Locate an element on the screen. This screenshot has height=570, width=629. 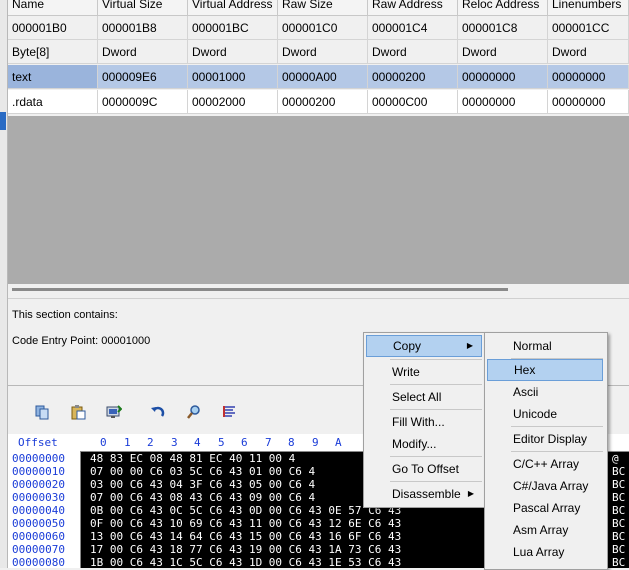
column-header-virtual-size: Virtual Size is located at coordinates (143, 8).